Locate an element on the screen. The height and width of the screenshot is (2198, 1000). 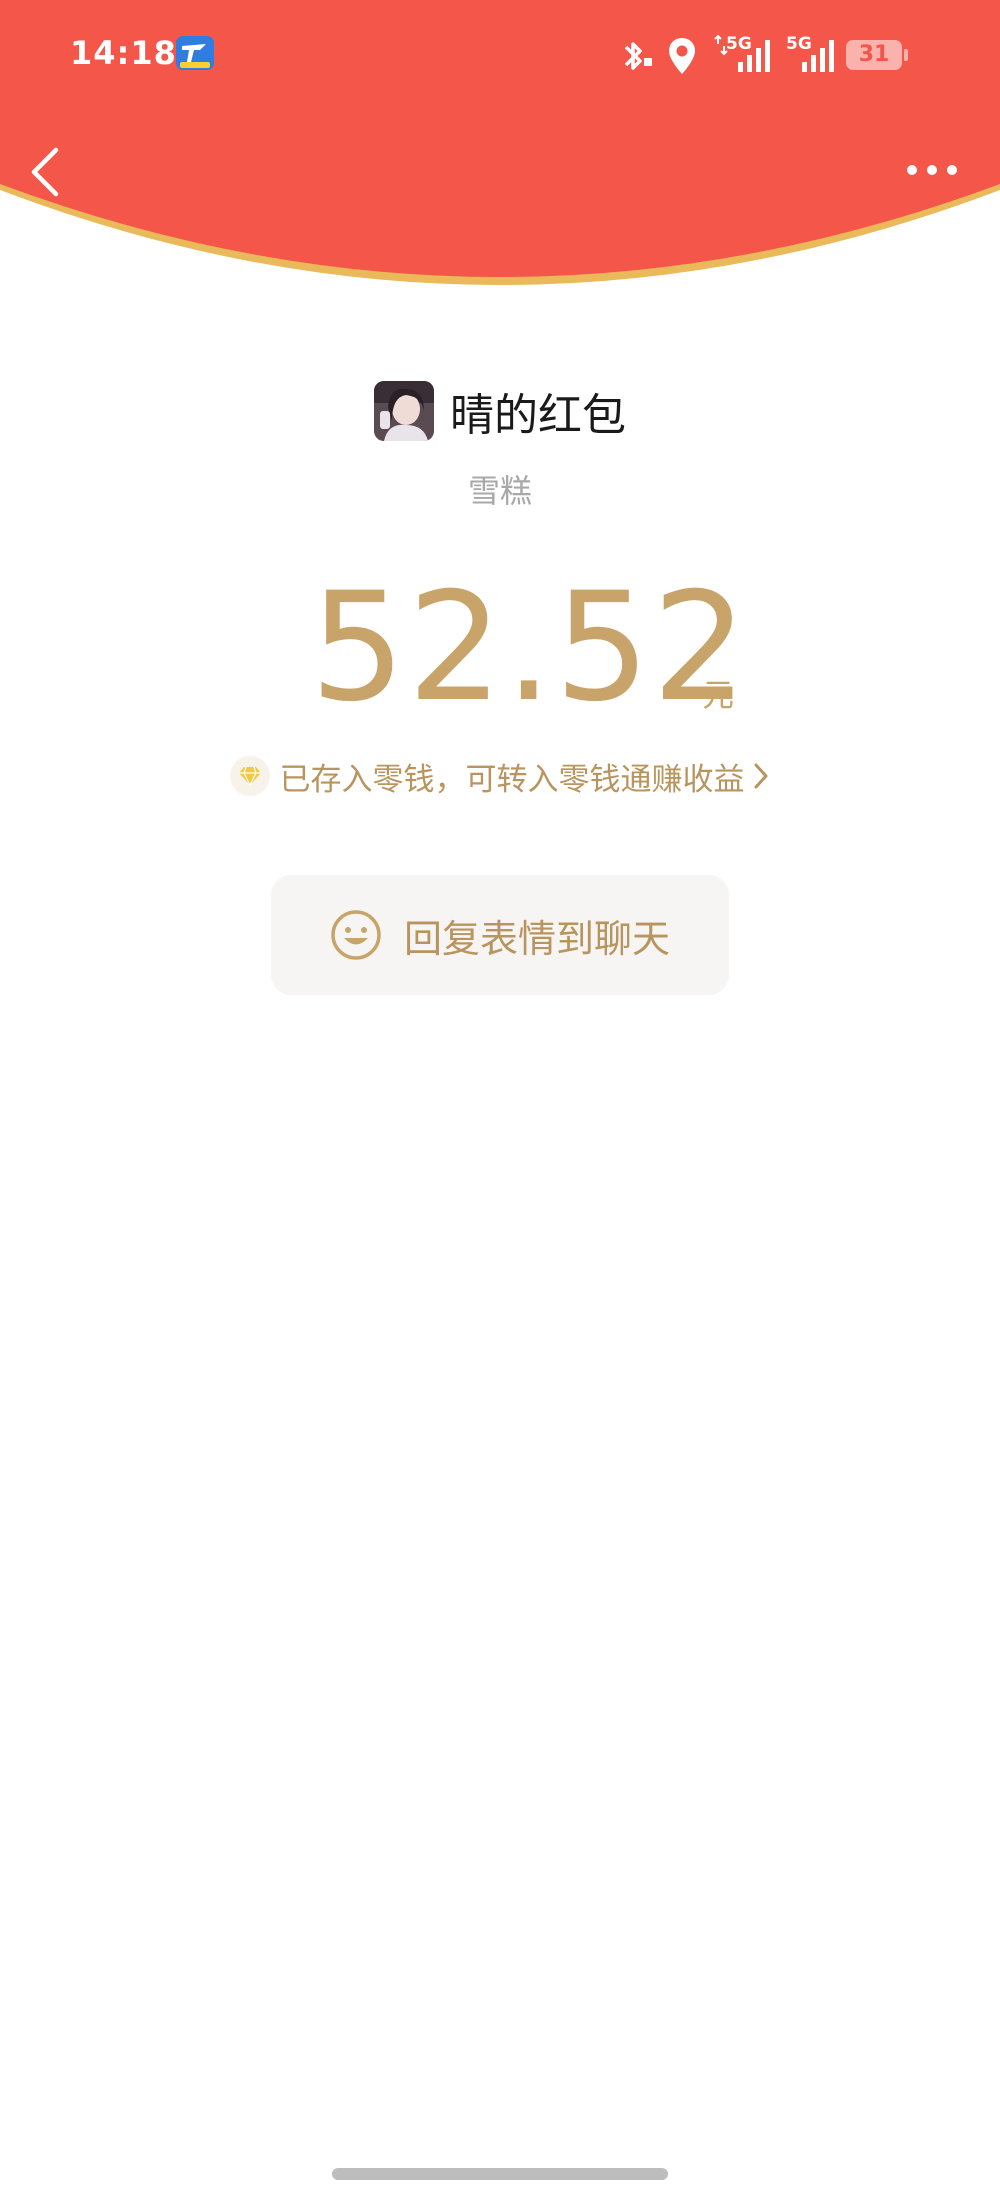
amount-unit: 元 is located at coordinates (718, 695).